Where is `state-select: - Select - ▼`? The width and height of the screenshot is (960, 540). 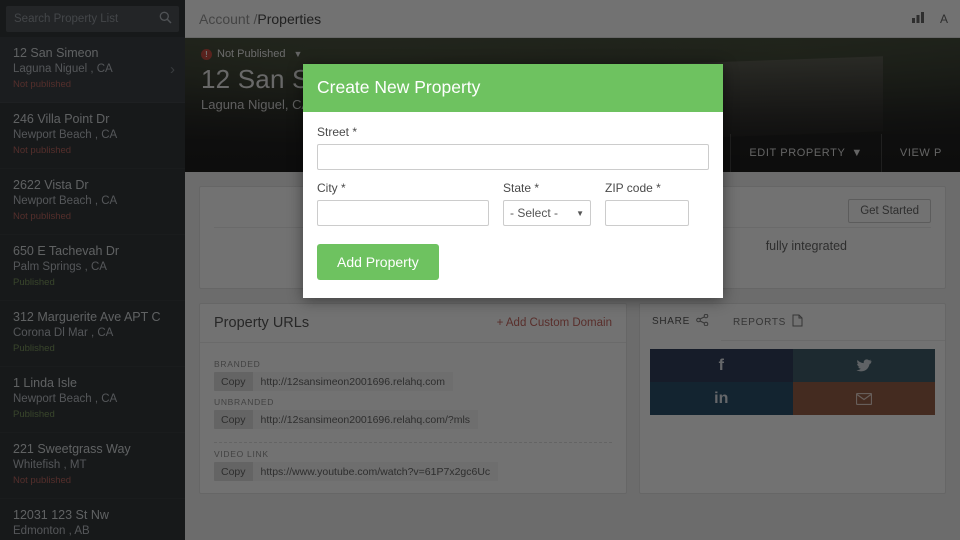
state-select: - Select - ▼ is located at coordinates (547, 213).